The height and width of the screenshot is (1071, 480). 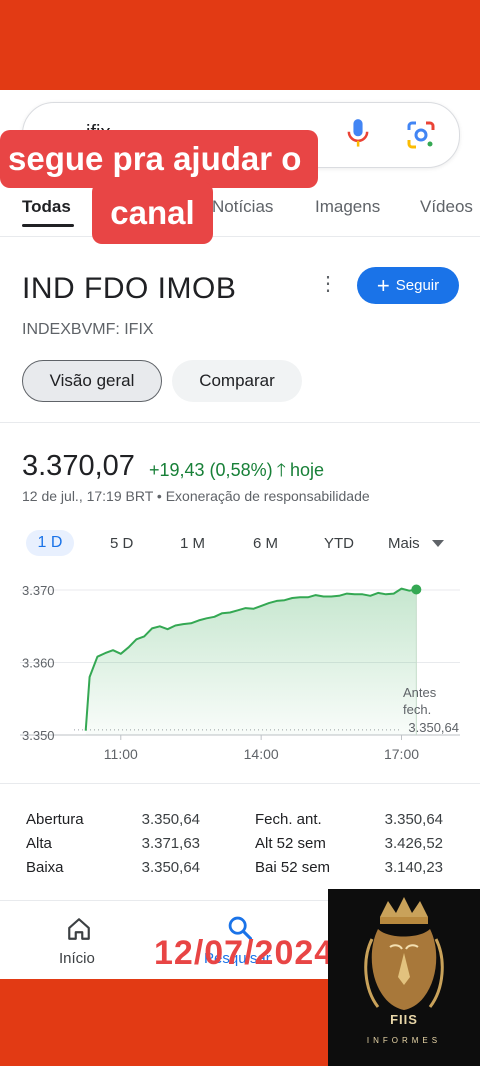 What do you see at coordinates (159, 159) in the screenshot?
I see `overlay-caption-line1: segue pra ajudar o` at bounding box center [159, 159].